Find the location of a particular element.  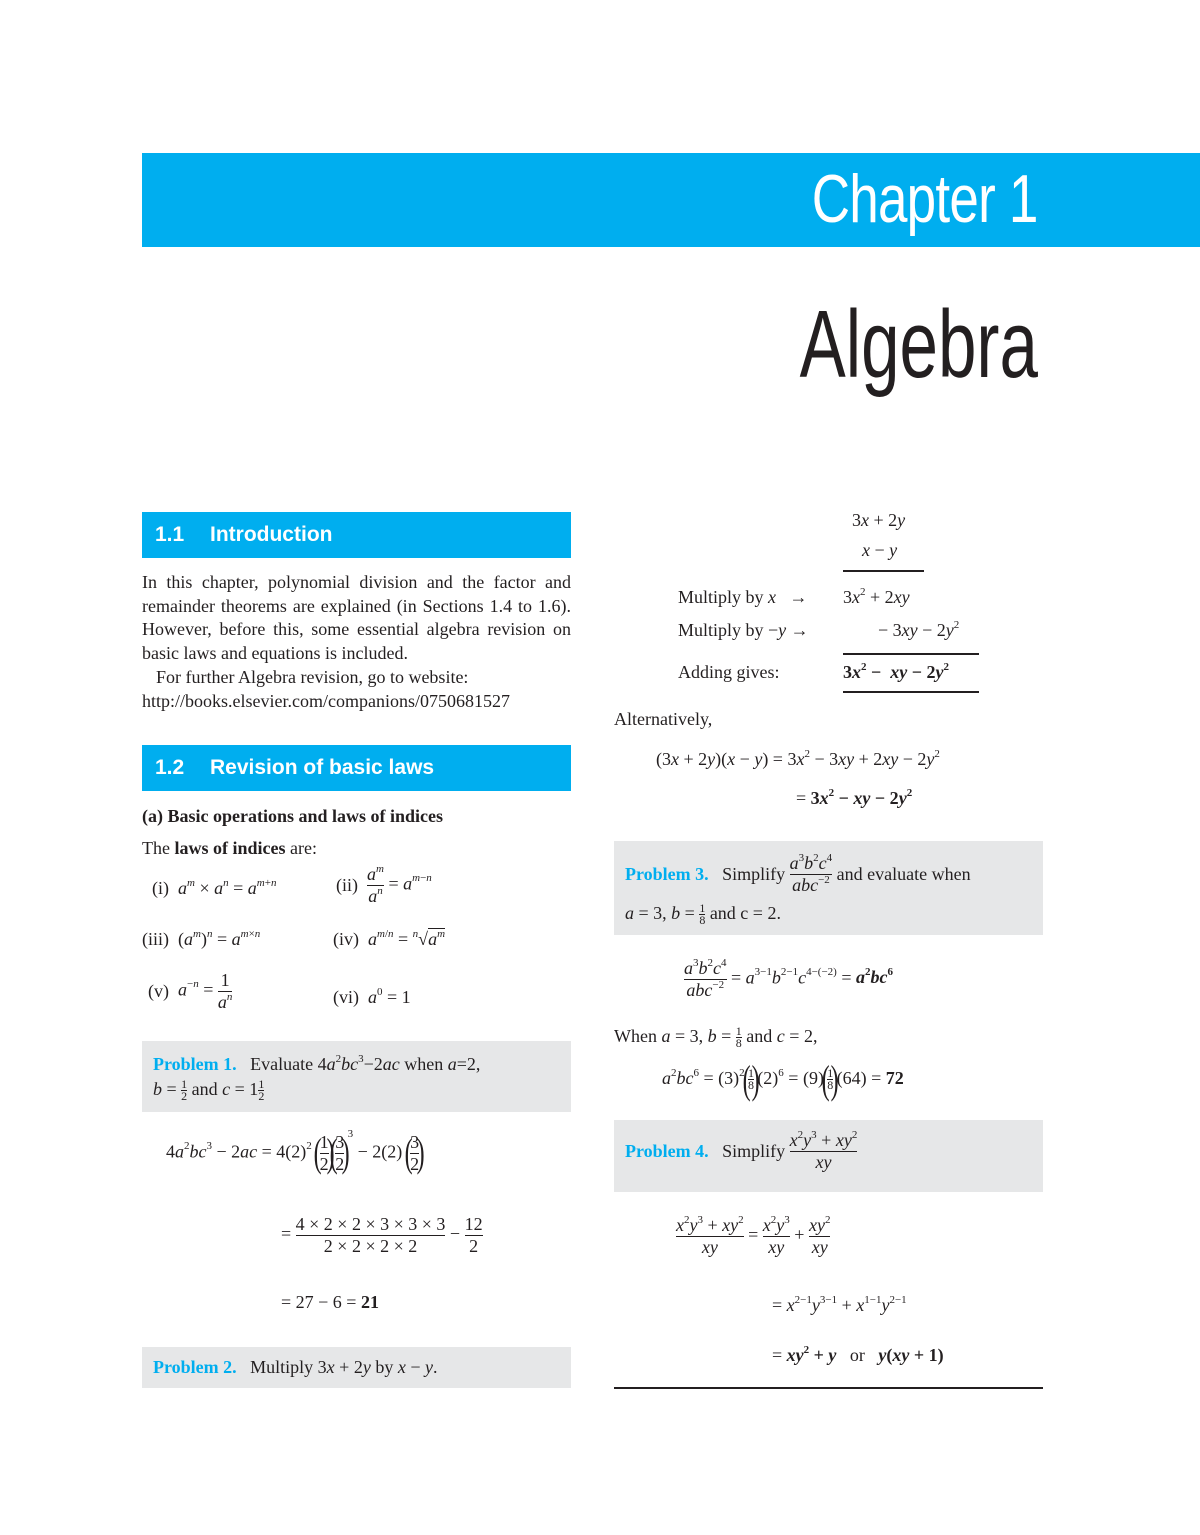

text: and is located at coordinates (759, 1036).